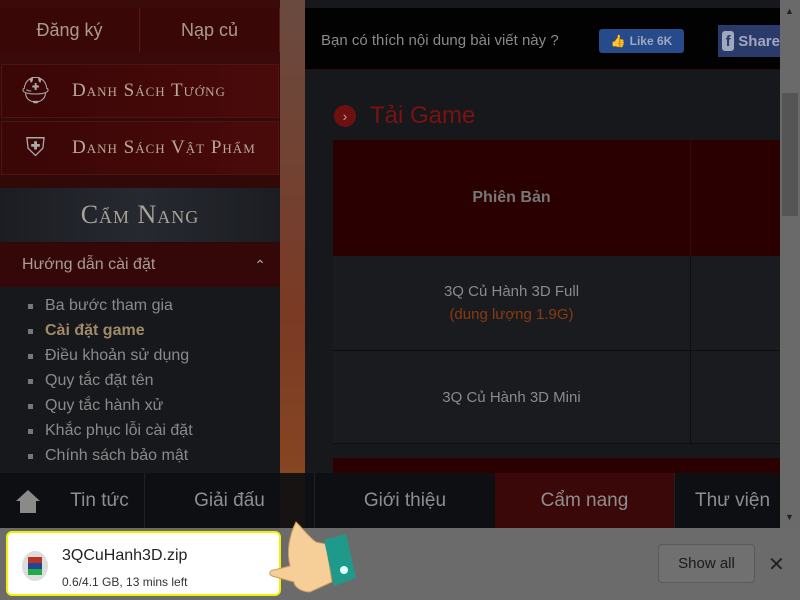 This screenshot has width=800, height=600. I want to click on scroll-down-icon: ▼, so click(789, 517).